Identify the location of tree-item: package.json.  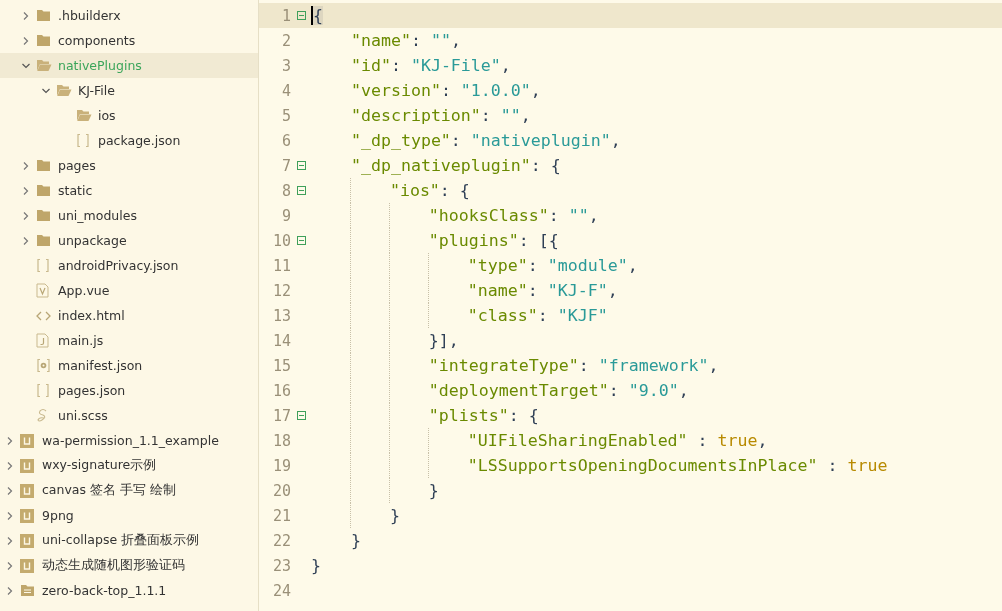
(129, 140).